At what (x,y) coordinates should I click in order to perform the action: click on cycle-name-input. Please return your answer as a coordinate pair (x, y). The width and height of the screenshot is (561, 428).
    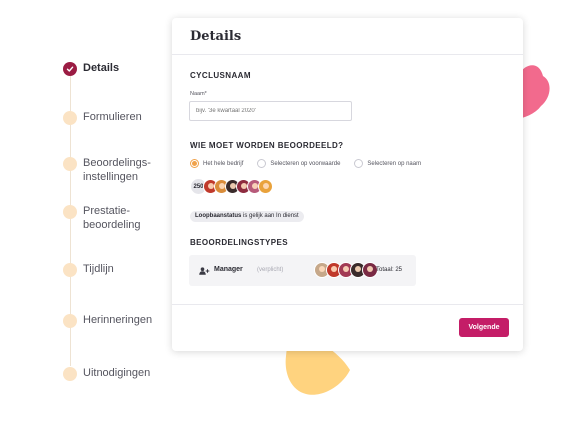
    Looking at the image, I should click on (270, 111).